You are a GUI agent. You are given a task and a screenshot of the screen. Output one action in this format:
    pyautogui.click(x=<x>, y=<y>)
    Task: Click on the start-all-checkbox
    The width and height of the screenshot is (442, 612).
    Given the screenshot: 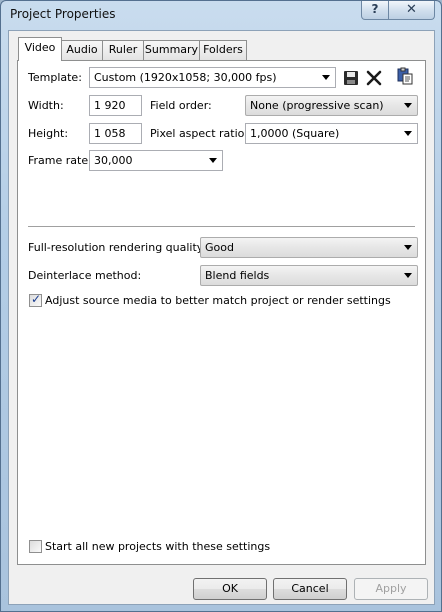 What is the action you would take?
    pyautogui.click(x=35, y=546)
    